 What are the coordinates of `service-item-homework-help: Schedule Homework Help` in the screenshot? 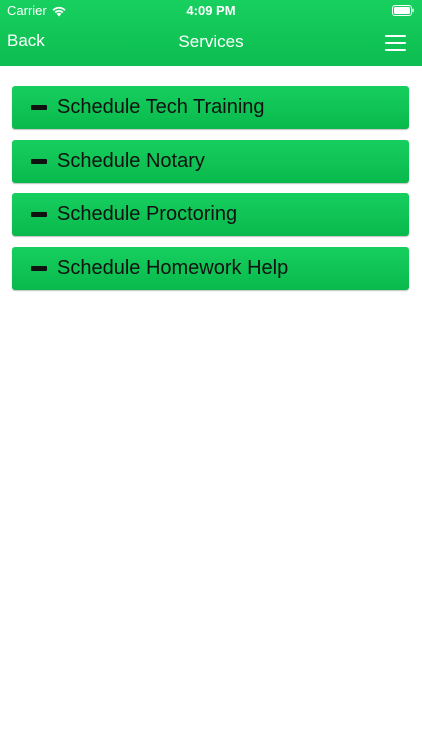 It's located at (210, 268).